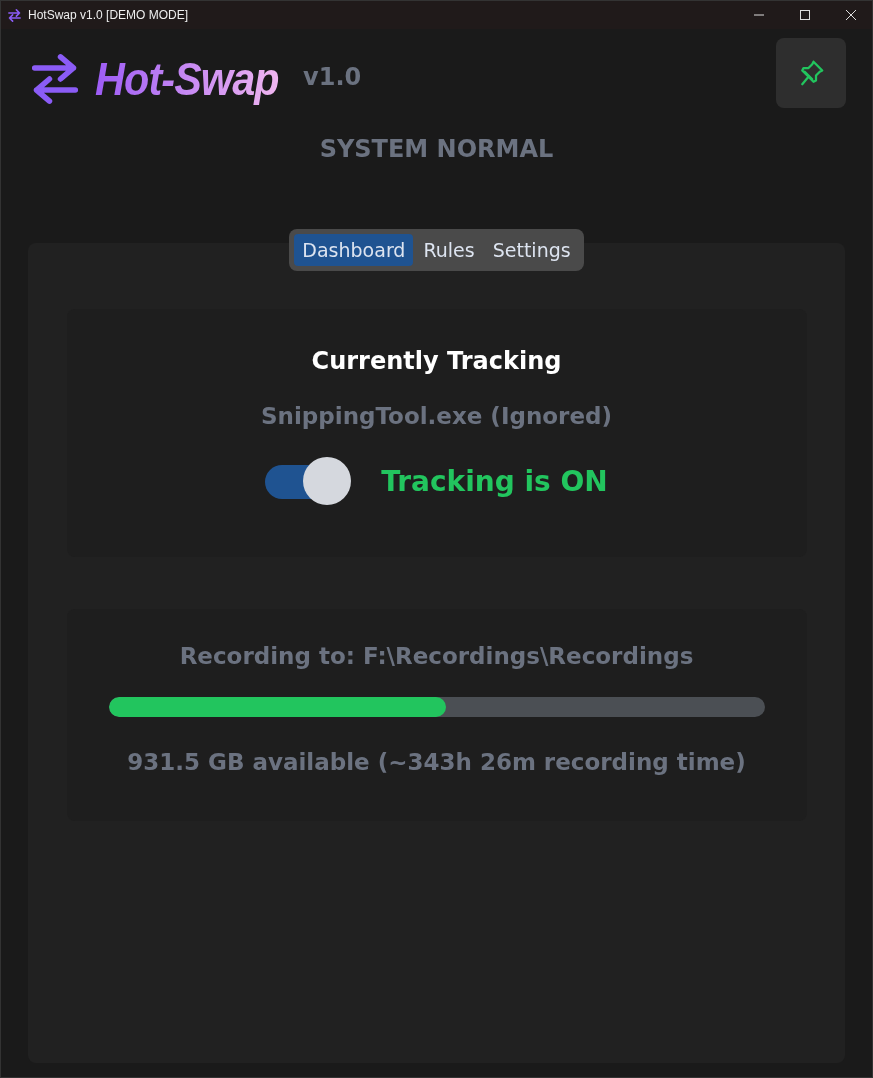 The image size is (873, 1078). Describe the element at coordinates (494, 481) in the screenshot. I see `tracking-status: Tracking is ON` at that location.